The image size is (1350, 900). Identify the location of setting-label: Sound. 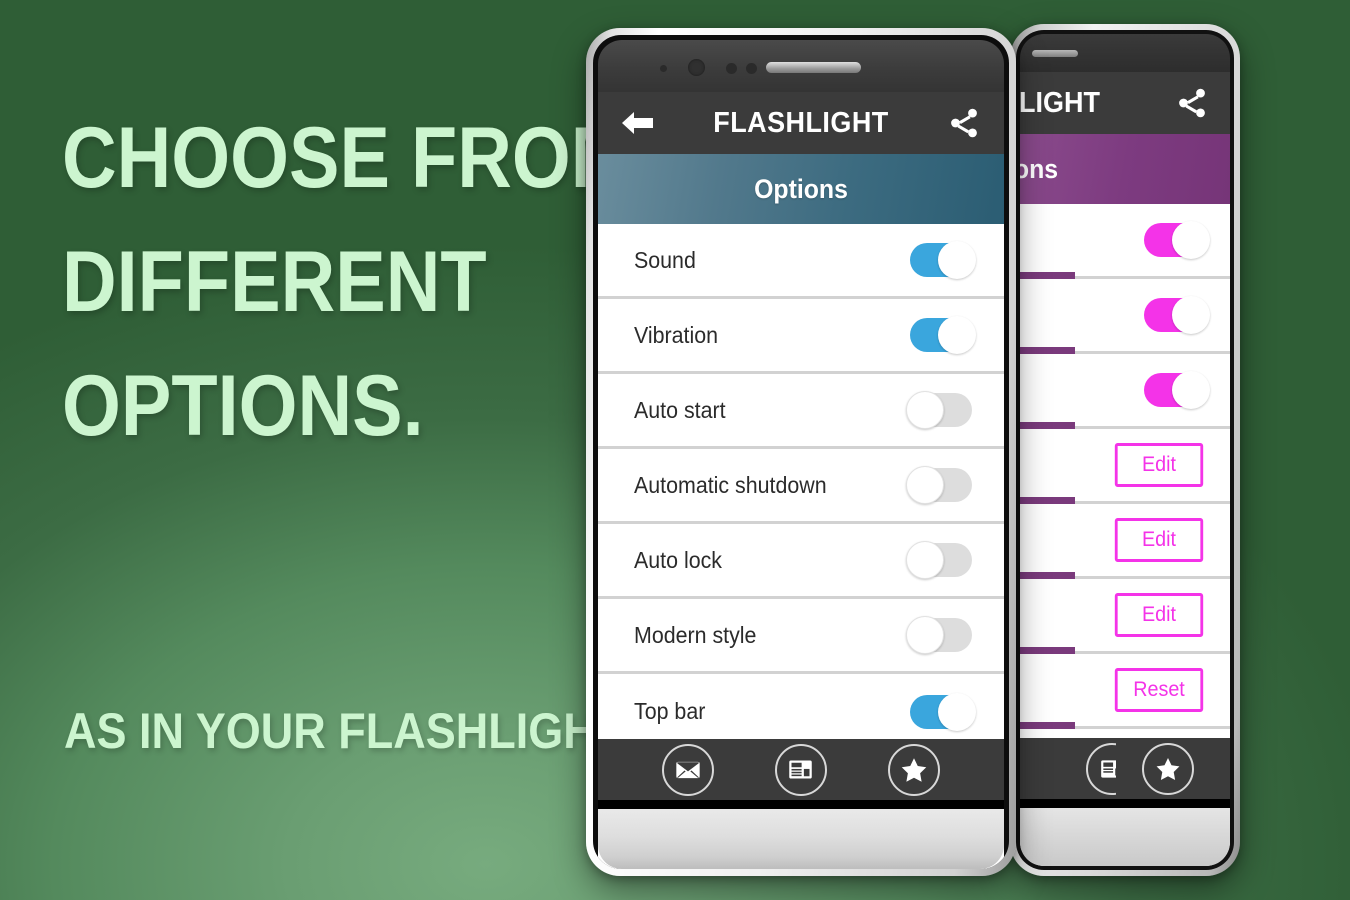
(665, 259).